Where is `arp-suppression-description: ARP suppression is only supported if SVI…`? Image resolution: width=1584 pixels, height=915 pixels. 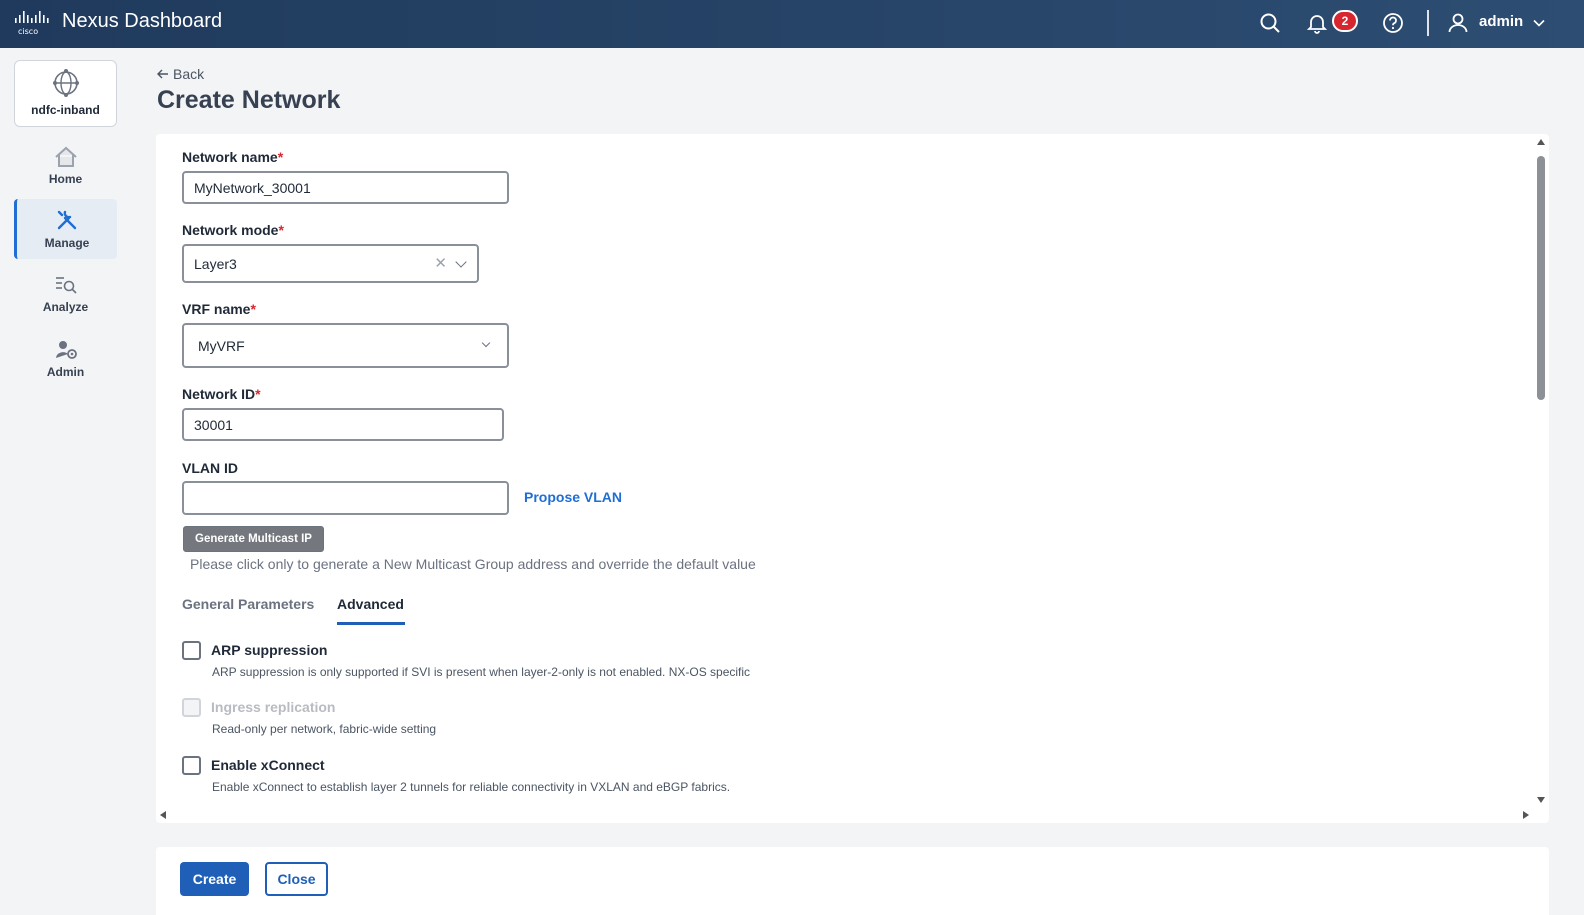 arp-suppression-description: ARP suppression is only supported if SVI… is located at coordinates (481, 672).